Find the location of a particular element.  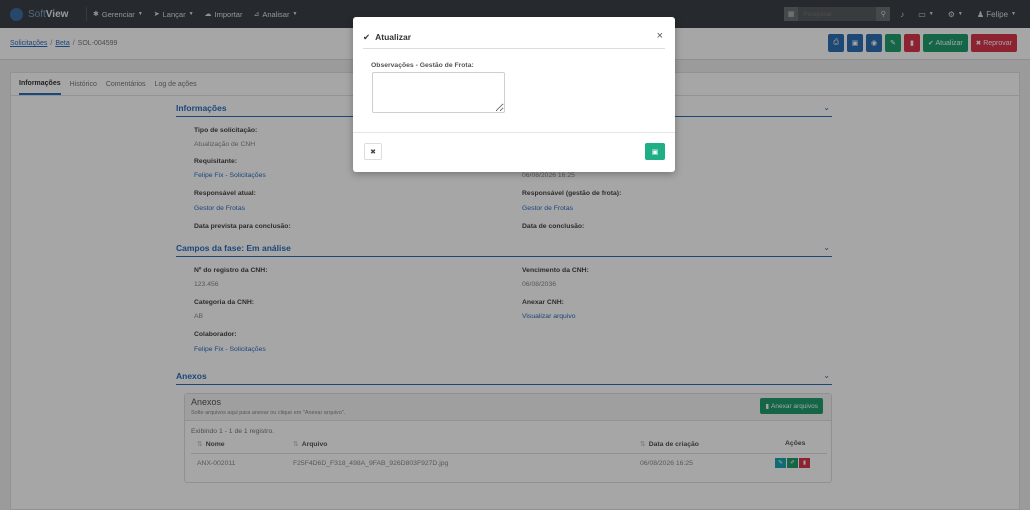

check-icon: ✔ is located at coordinates (367, 36).